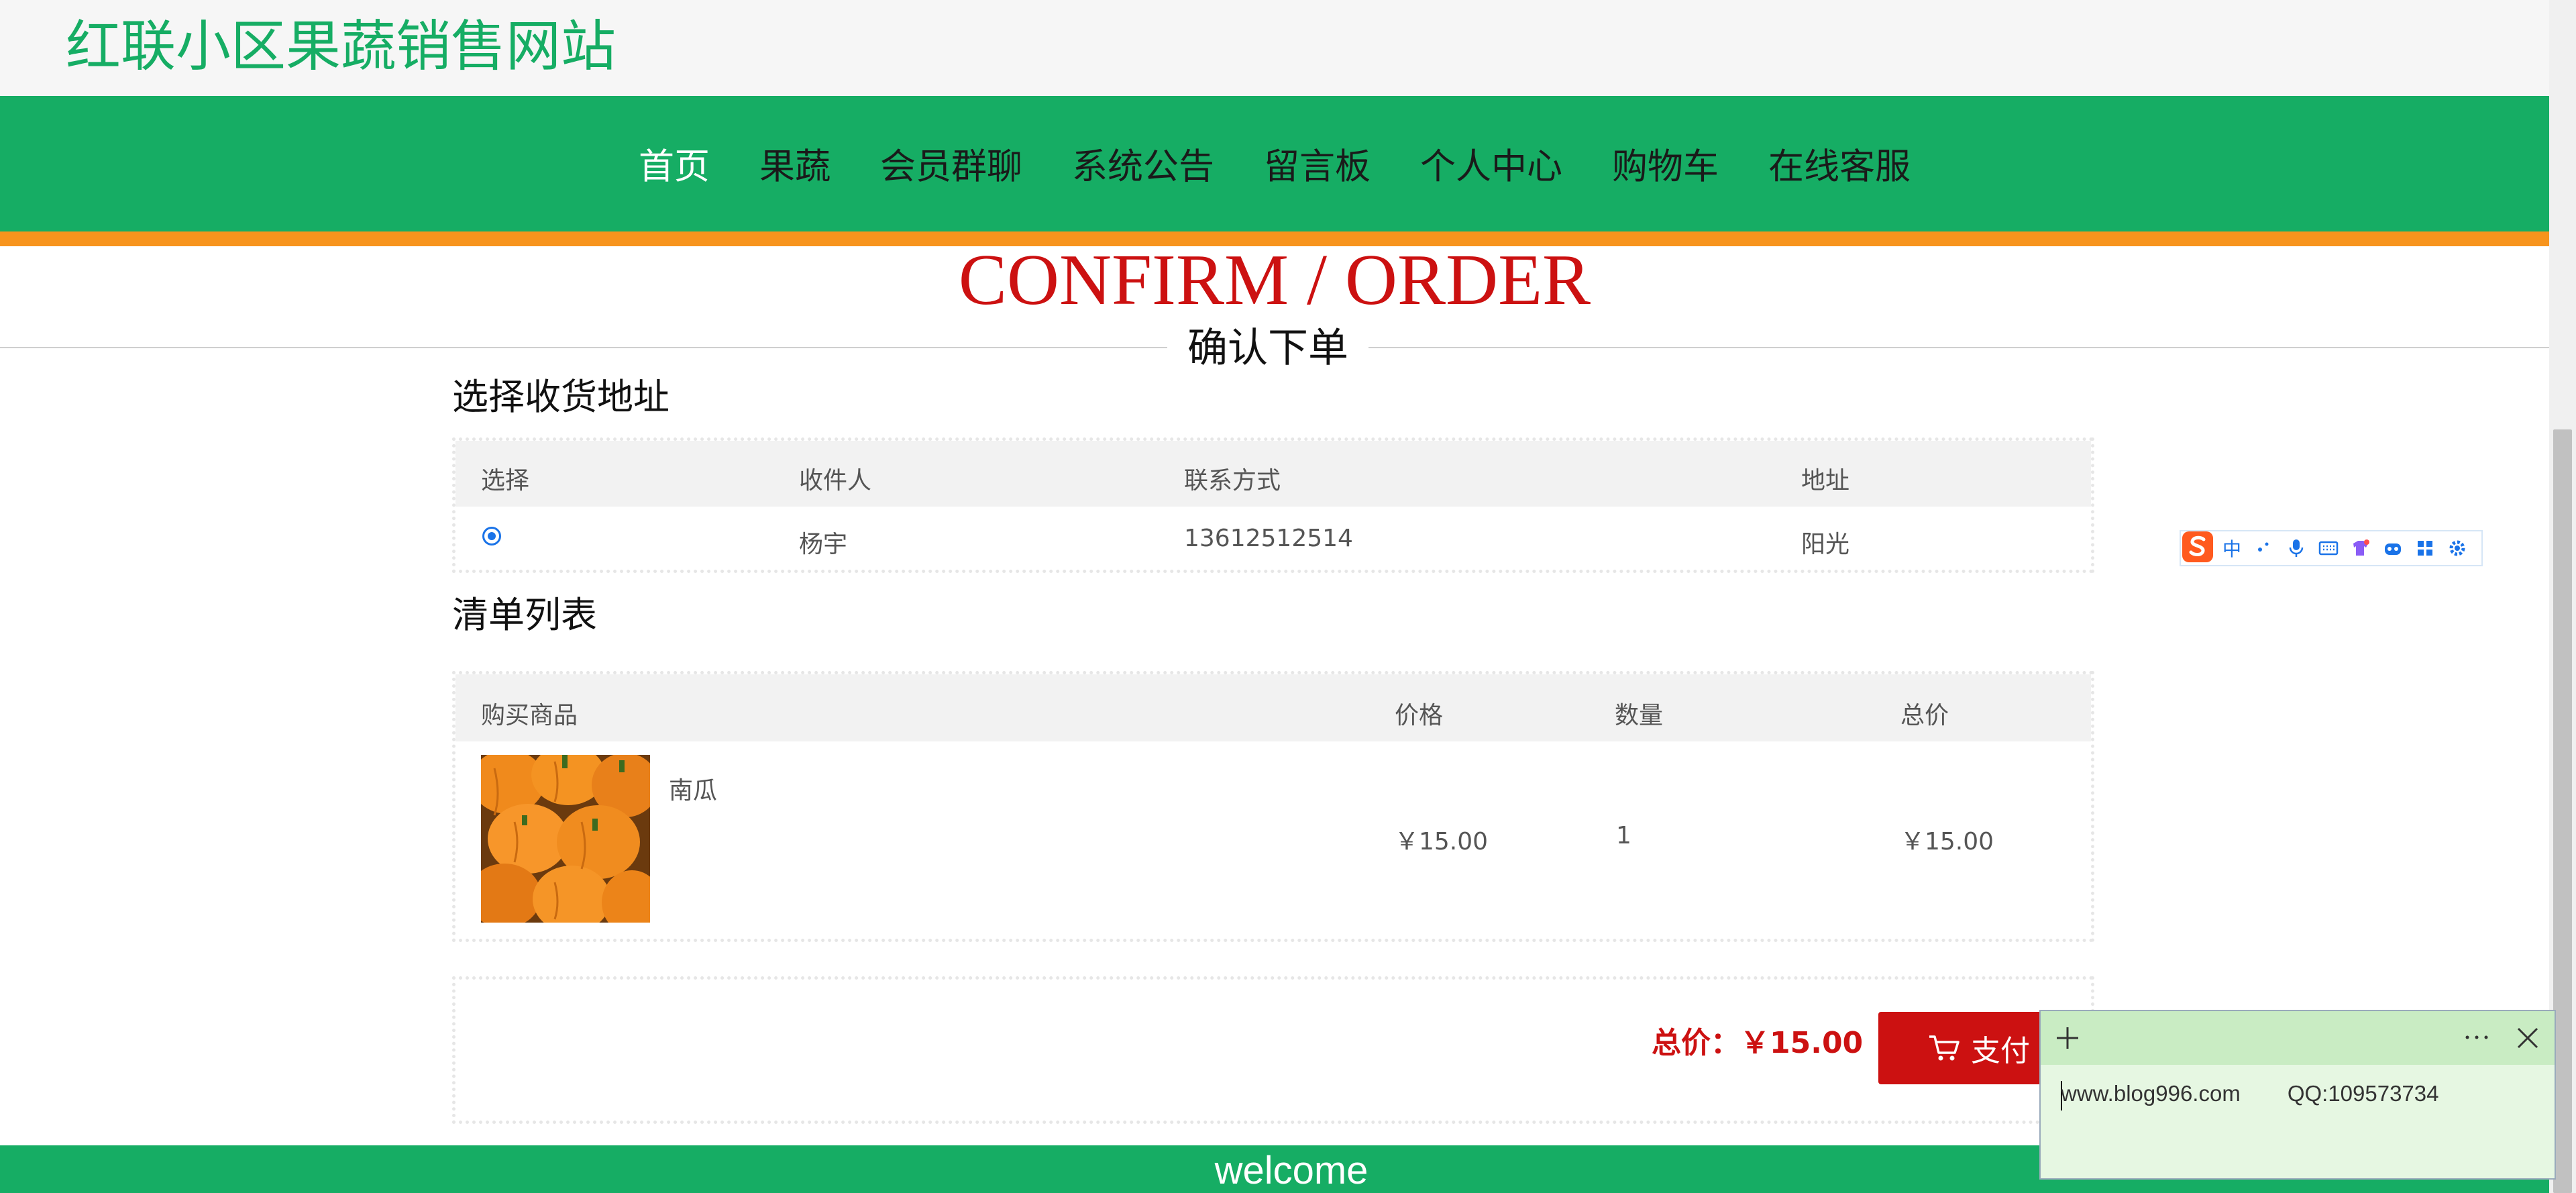 Image resolution: width=2576 pixels, height=1193 pixels. What do you see at coordinates (951, 163) in the screenshot?
I see `nav-item-member-chat: 会员群聊` at bounding box center [951, 163].